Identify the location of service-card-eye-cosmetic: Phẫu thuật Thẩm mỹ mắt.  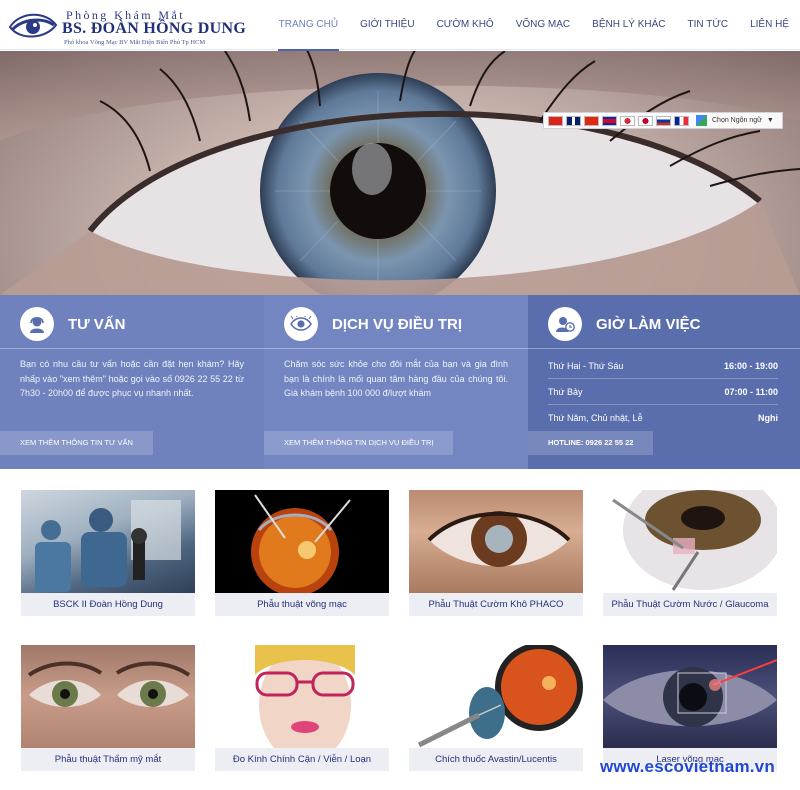
(108, 708).